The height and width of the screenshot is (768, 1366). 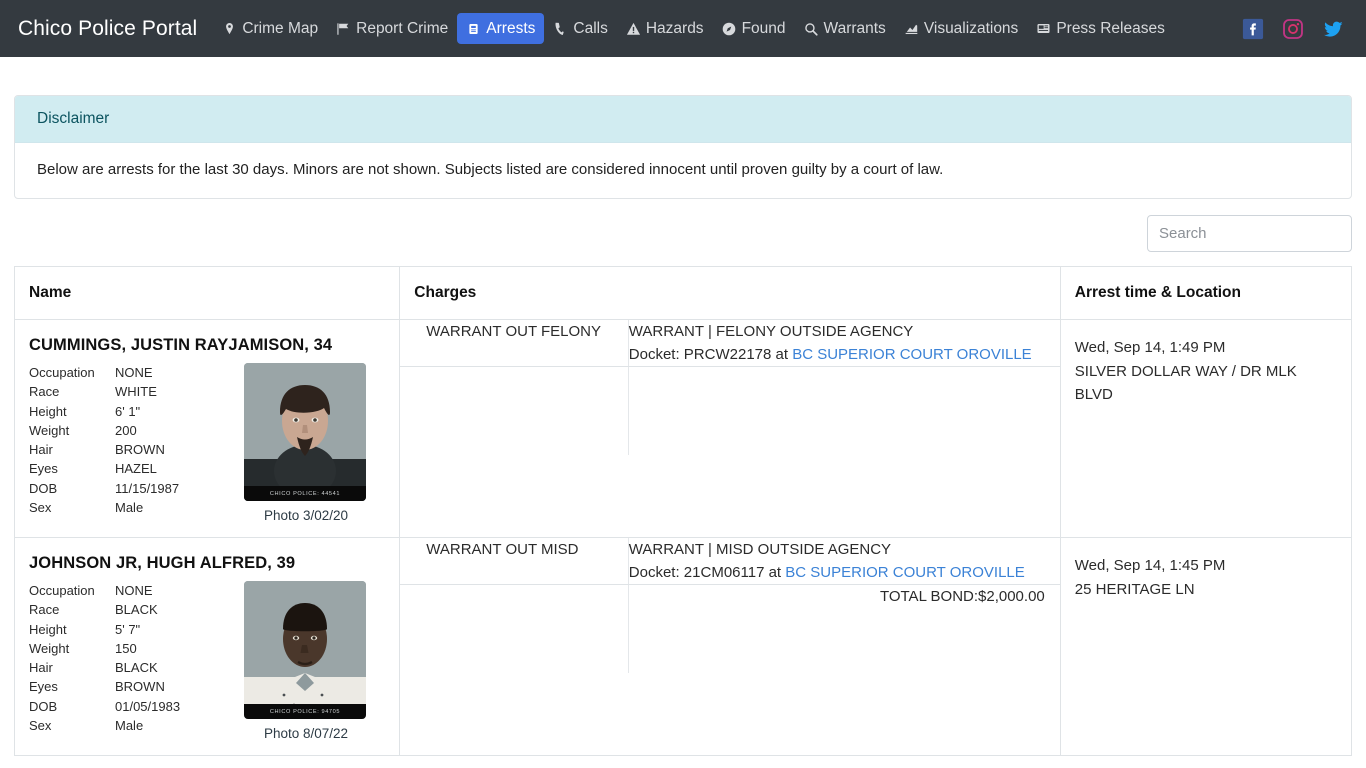 What do you see at coordinates (590, 28) in the screenshot?
I see `nav-link-label: Calls` at bounding box center [590, 28].